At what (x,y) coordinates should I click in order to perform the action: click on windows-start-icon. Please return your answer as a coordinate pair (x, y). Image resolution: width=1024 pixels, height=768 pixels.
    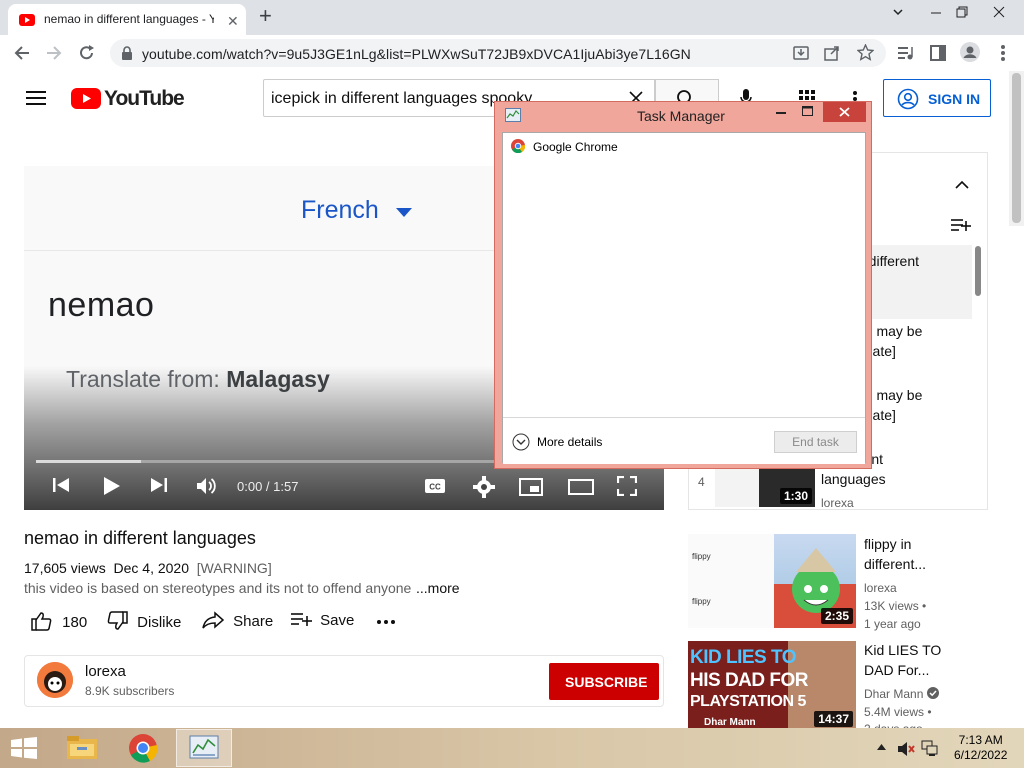
    Looking at the image, I should click on (24, 748).